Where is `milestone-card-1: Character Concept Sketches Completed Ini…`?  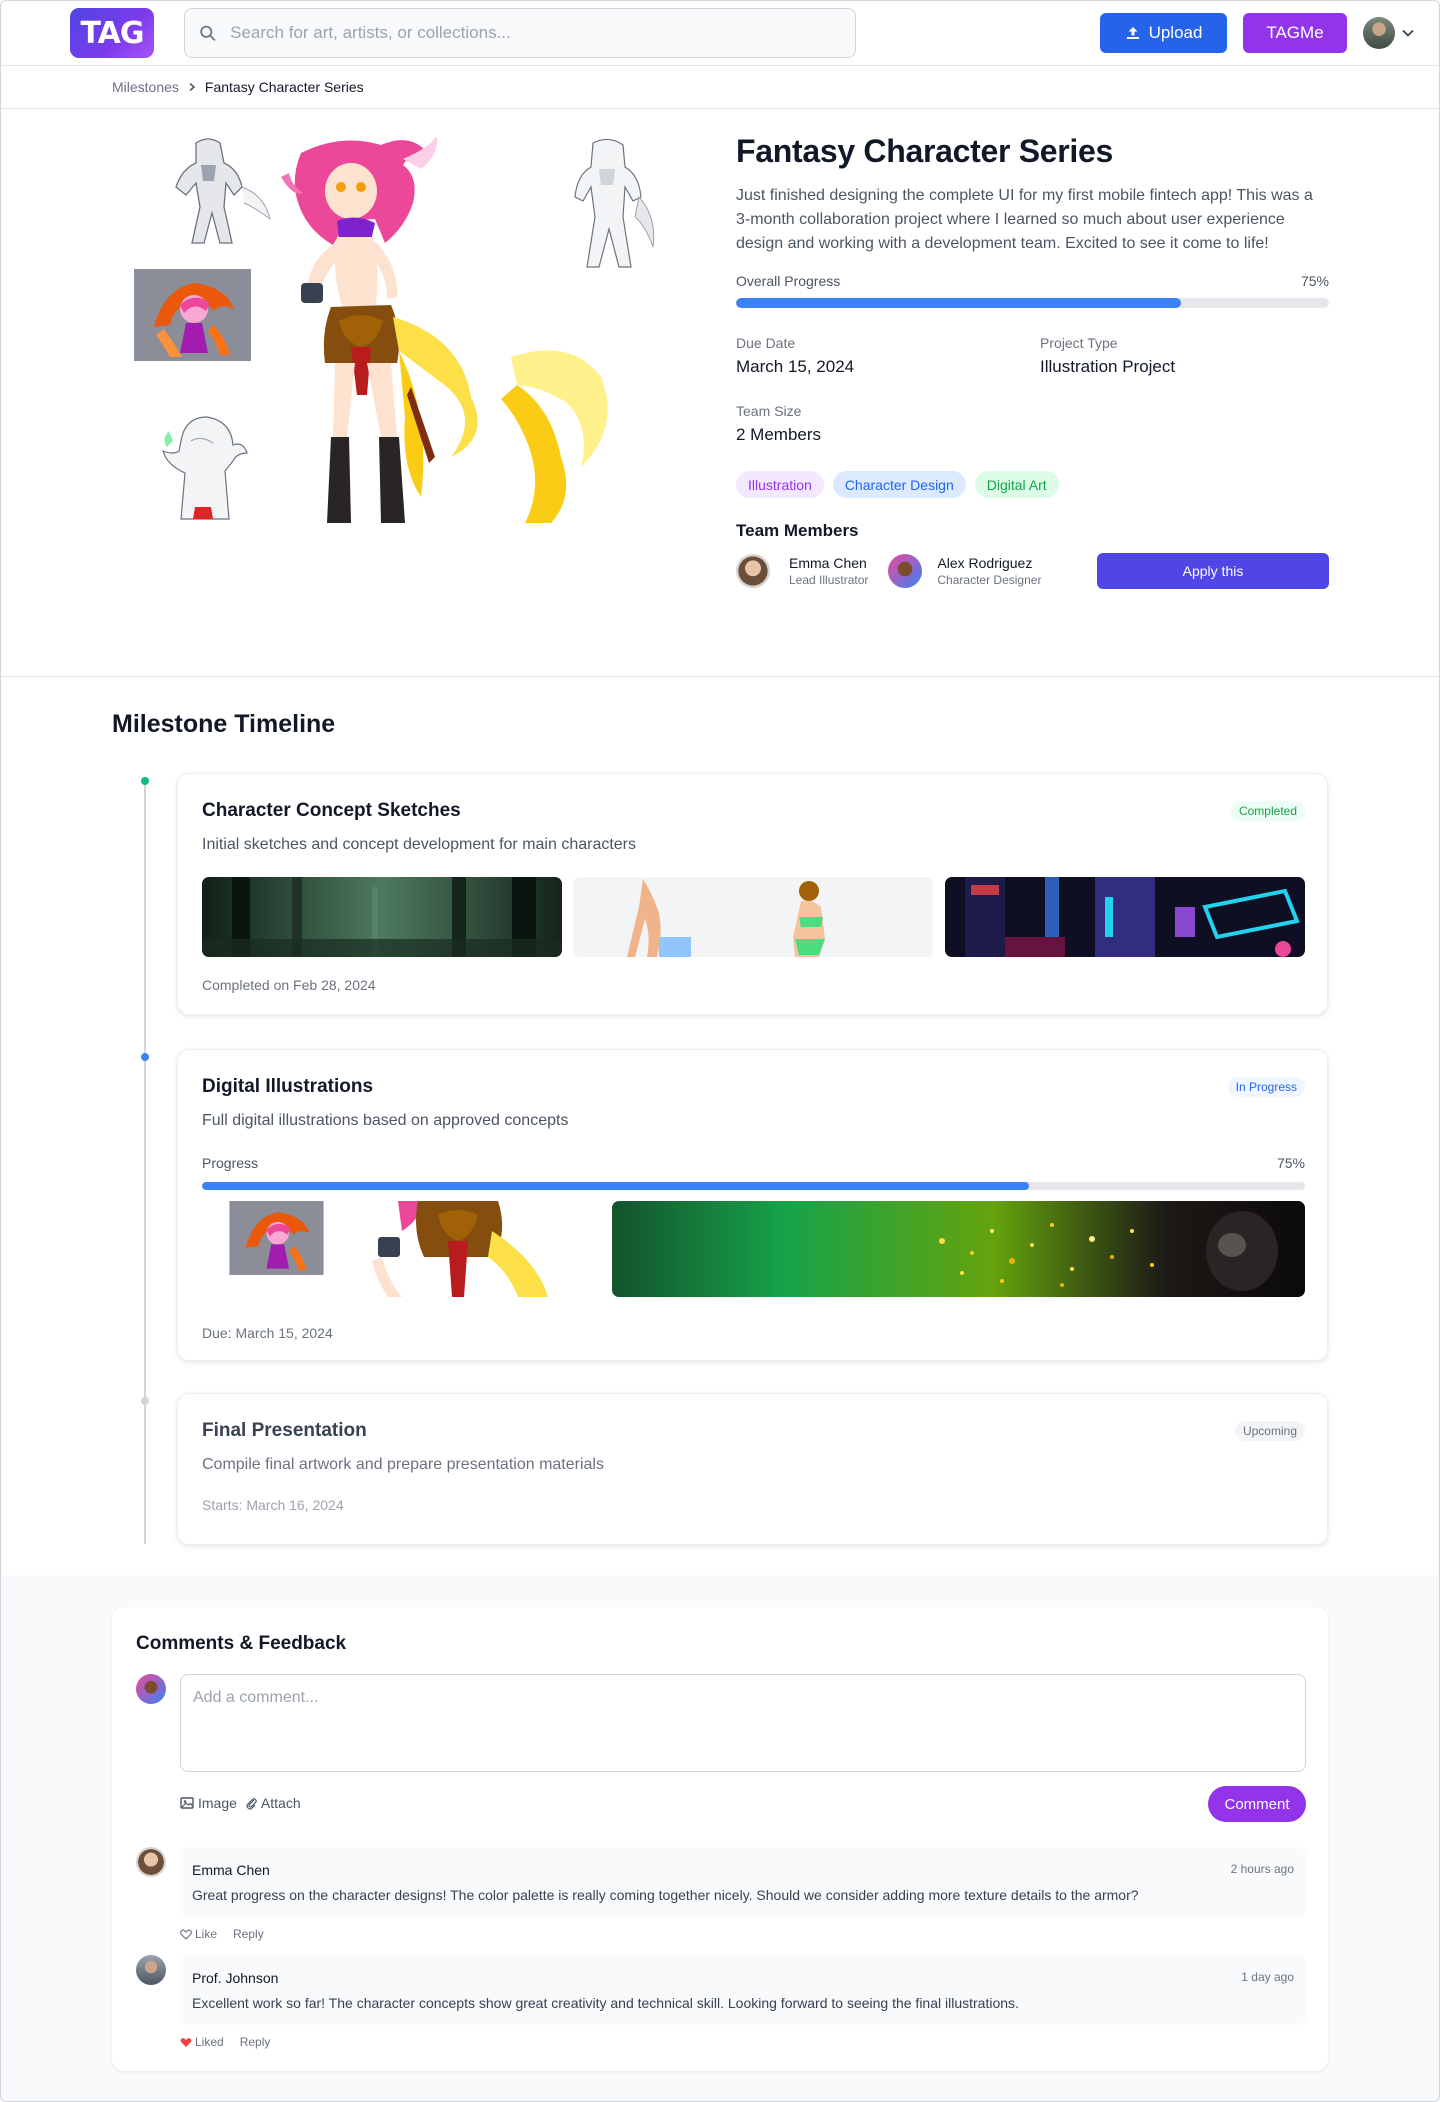 milestone-card-1: Character Concept Sketches Completed Ini… is located at coordinates (752, 894).